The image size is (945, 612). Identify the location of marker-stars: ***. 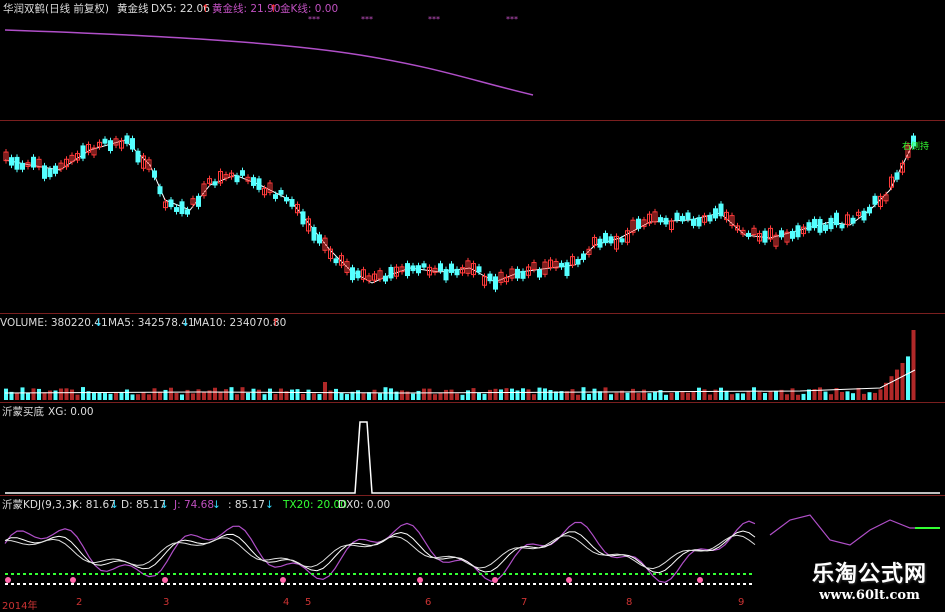
(367, 19).